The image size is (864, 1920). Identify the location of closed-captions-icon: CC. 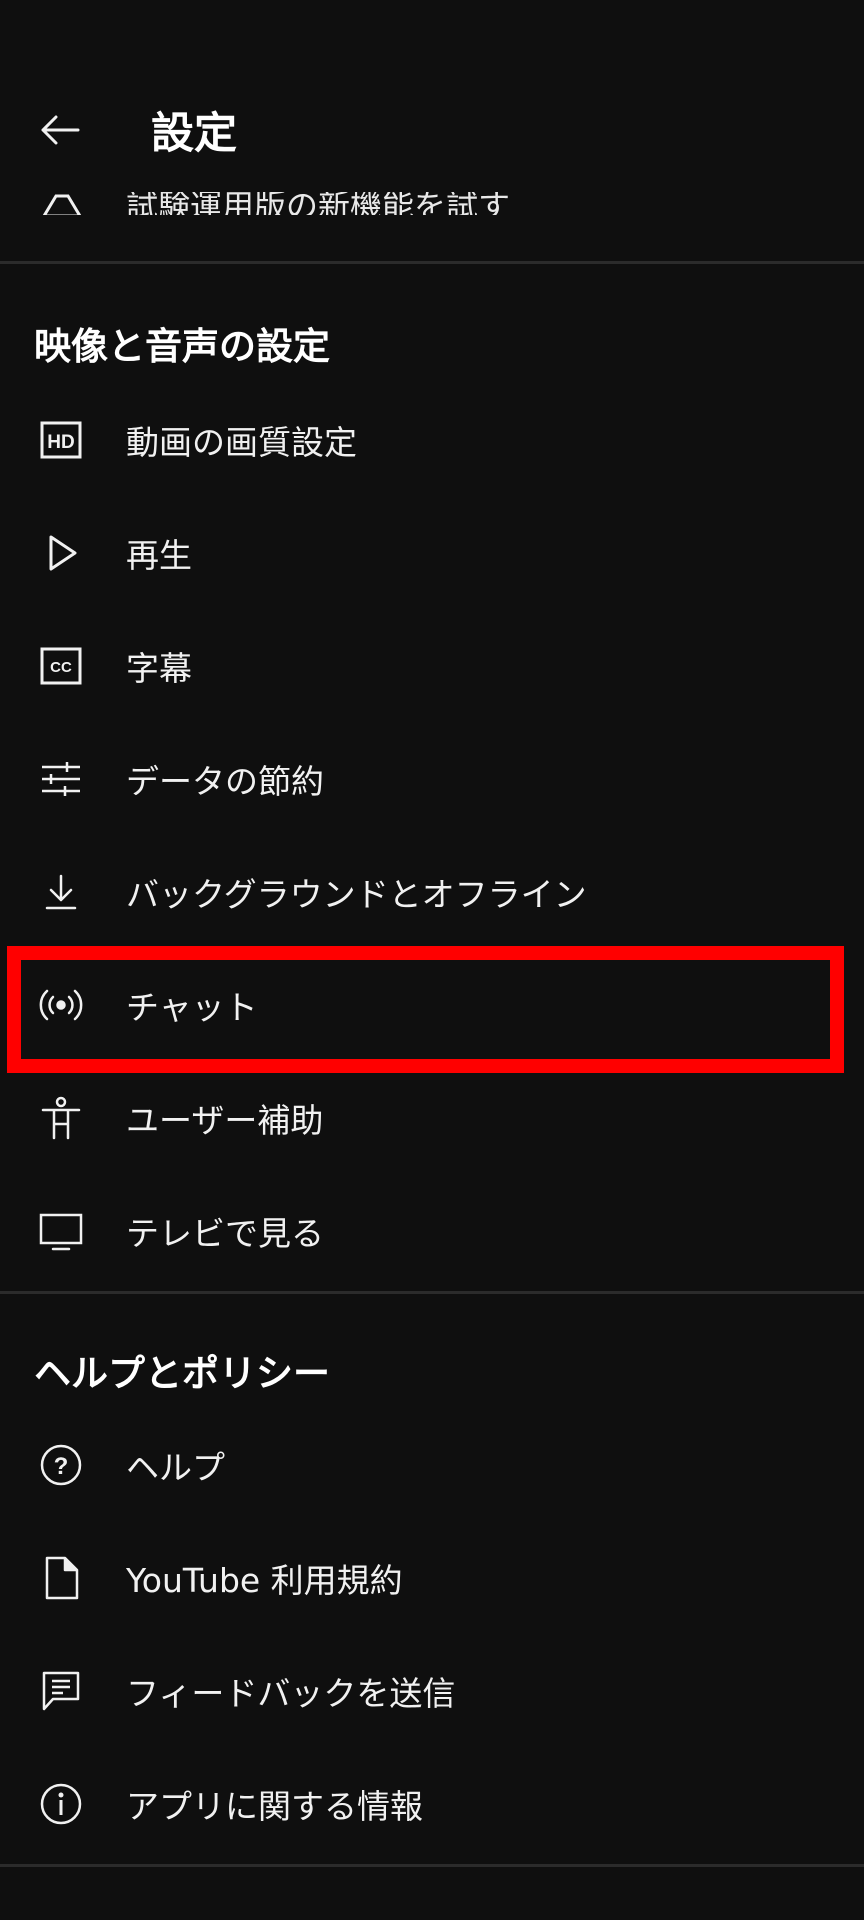
(61, 666).